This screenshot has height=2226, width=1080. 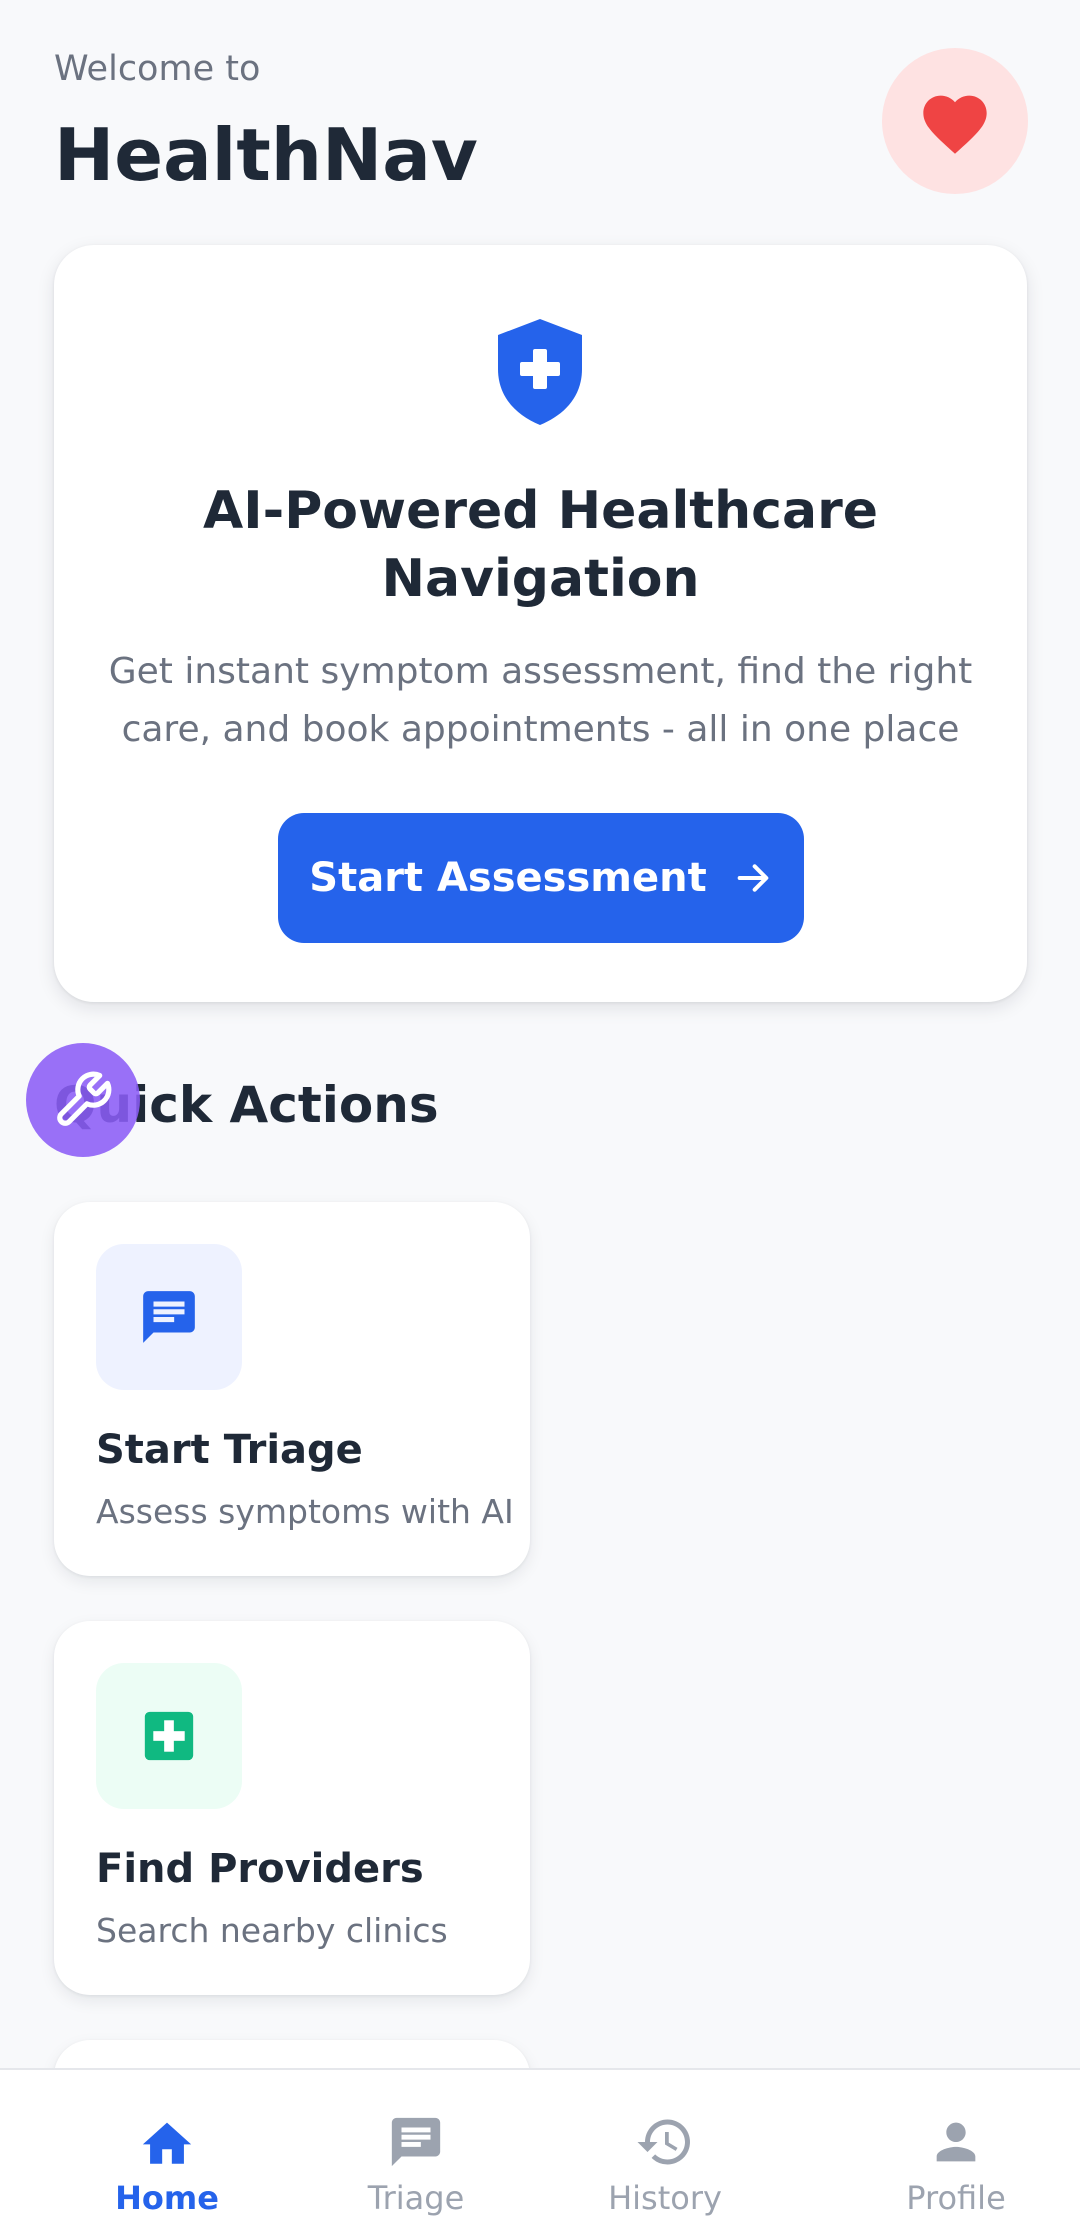 What do you see at coordinates (157, 69) in the screenshot?
I see `welcome-text: Welcome to` at bounding box center [157, 69].